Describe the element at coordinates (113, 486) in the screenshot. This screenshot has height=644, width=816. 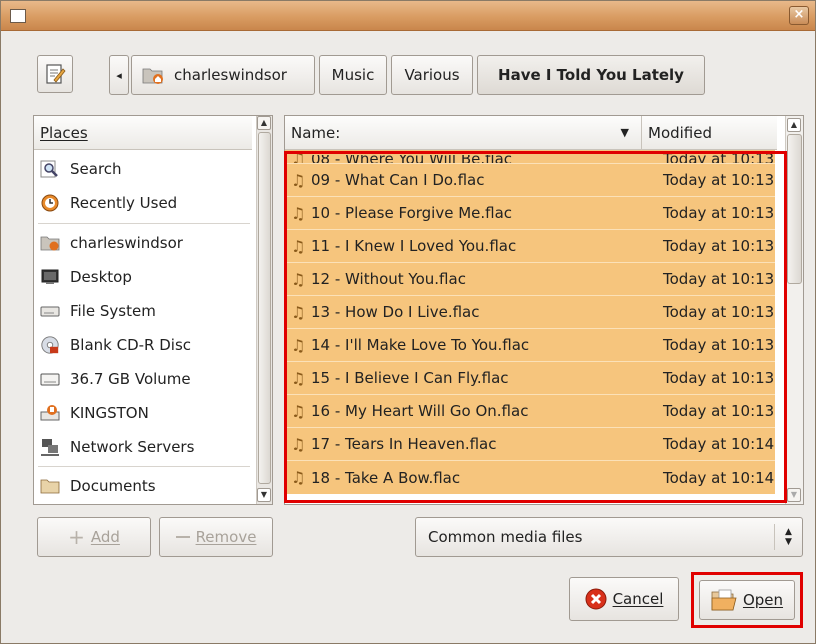
I see `sidebar-item-label: Documents` at that location.